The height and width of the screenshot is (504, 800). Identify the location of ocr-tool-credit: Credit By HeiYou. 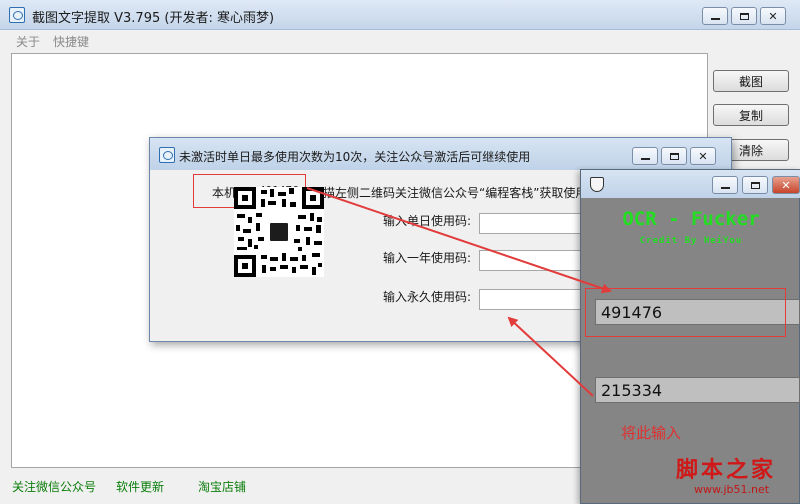
(691, 241).